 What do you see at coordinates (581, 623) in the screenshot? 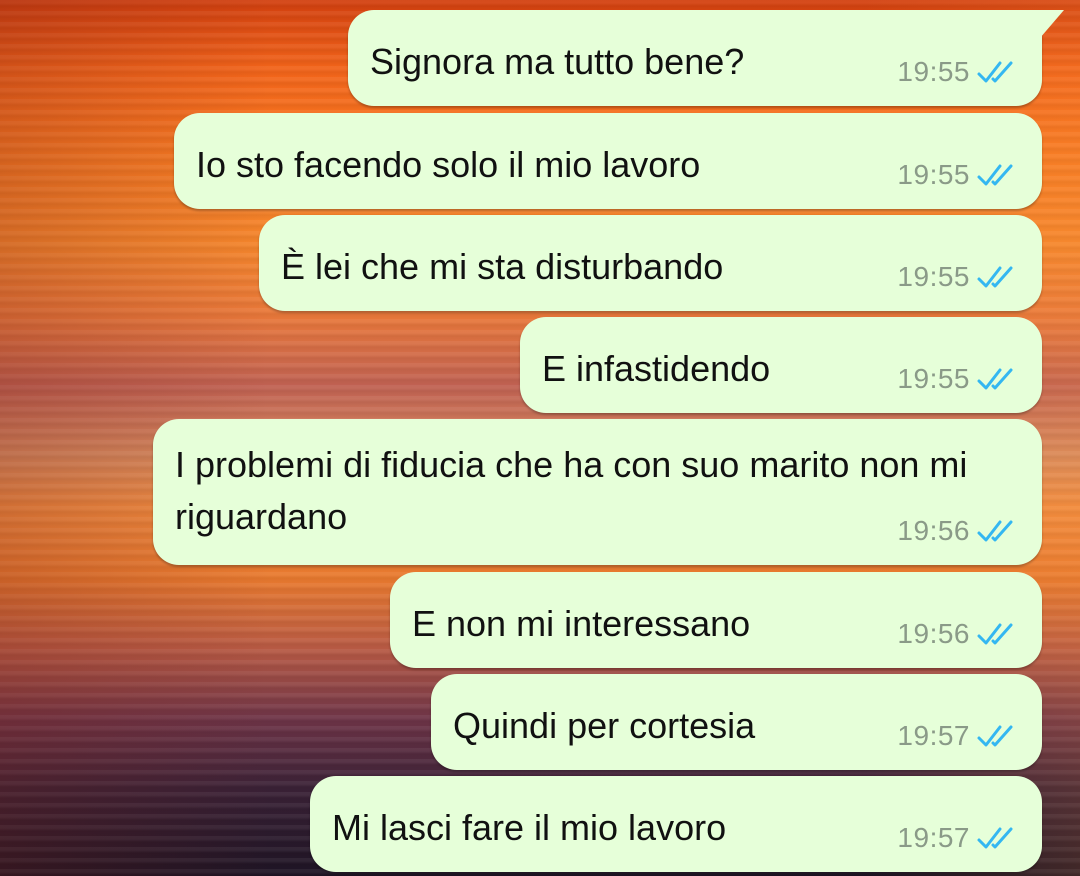
I see `message-text: E non mi interessano` at bounding box center [581, 623].